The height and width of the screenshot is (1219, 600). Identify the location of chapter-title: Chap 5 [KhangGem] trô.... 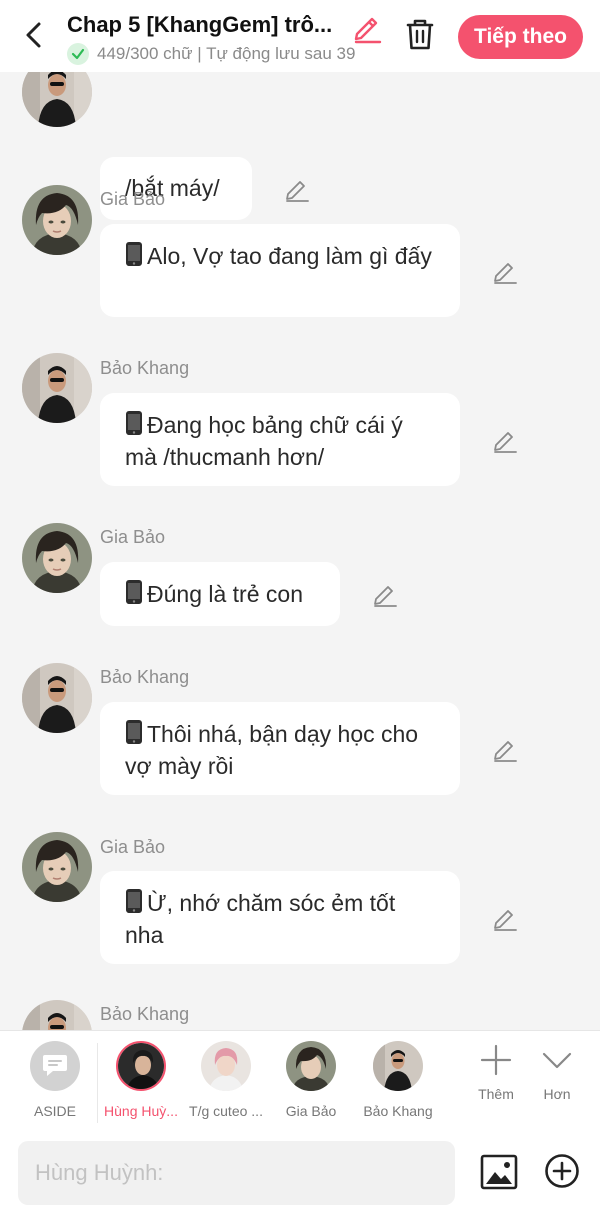
(204, 25).